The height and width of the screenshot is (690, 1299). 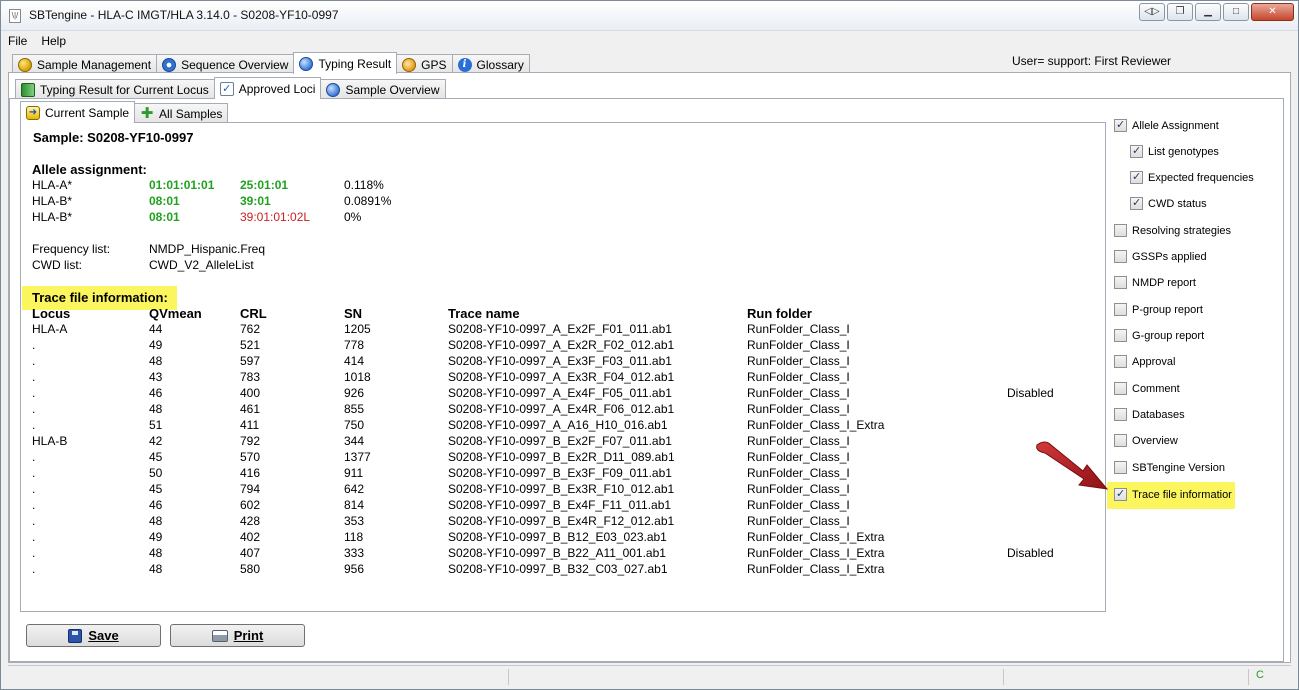 I want to click on trace-cell-sn: 1205, so click(x=357, y=329).